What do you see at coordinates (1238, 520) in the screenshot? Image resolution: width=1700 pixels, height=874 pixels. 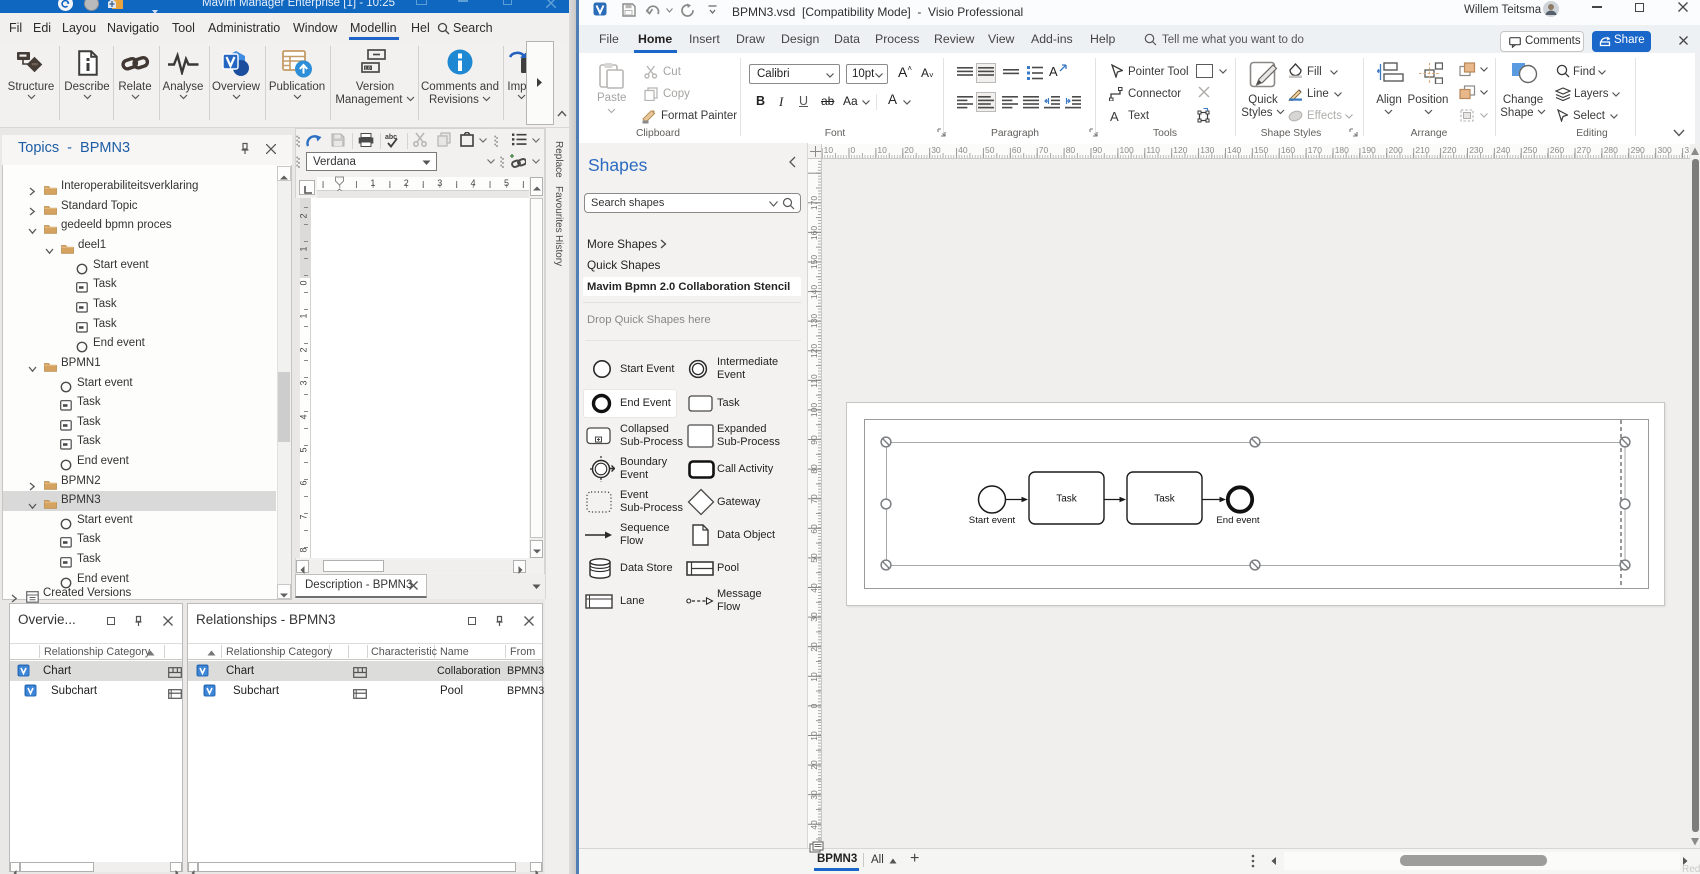 I see `svg-text: End event` at bounding box center [1238, 520].